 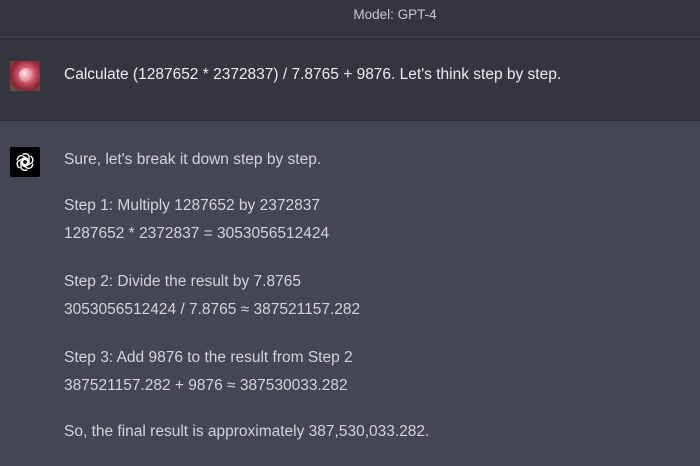 What do you see at coordinates (395, 14) in the screenshot?
I see `model-label: Model: GPT-4` at bounding box center [395, 14].